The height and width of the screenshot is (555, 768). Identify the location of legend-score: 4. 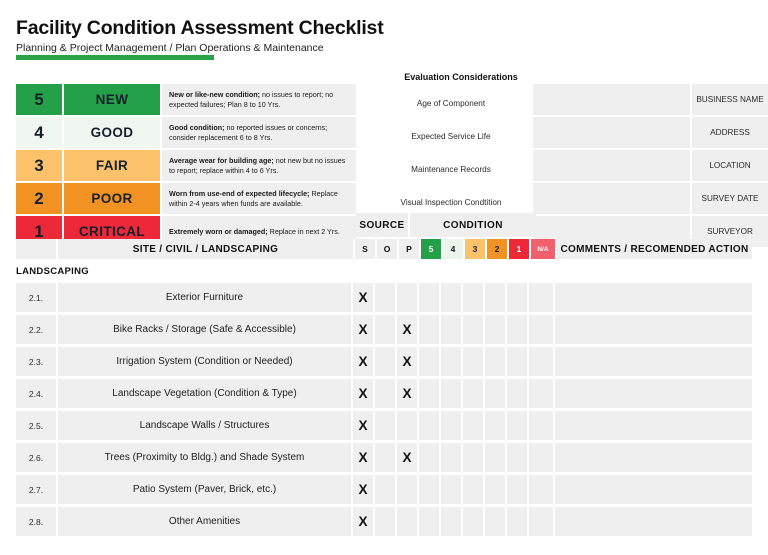
(40, 132).